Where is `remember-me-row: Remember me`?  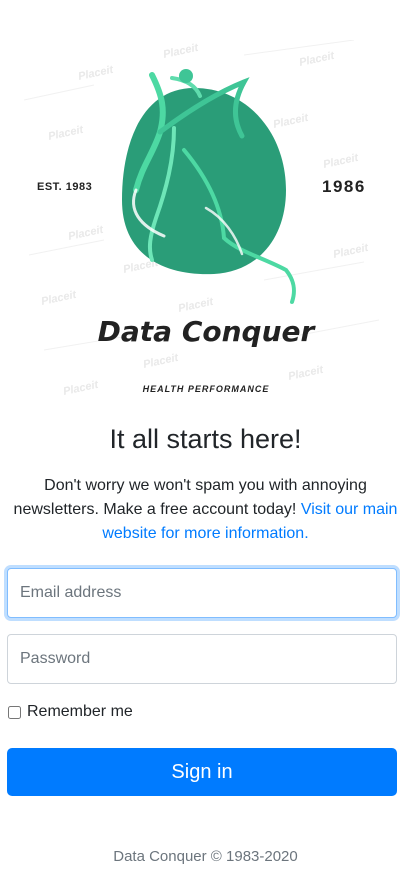
remember-me-row: Remember me is located at coordinates (70, 712).